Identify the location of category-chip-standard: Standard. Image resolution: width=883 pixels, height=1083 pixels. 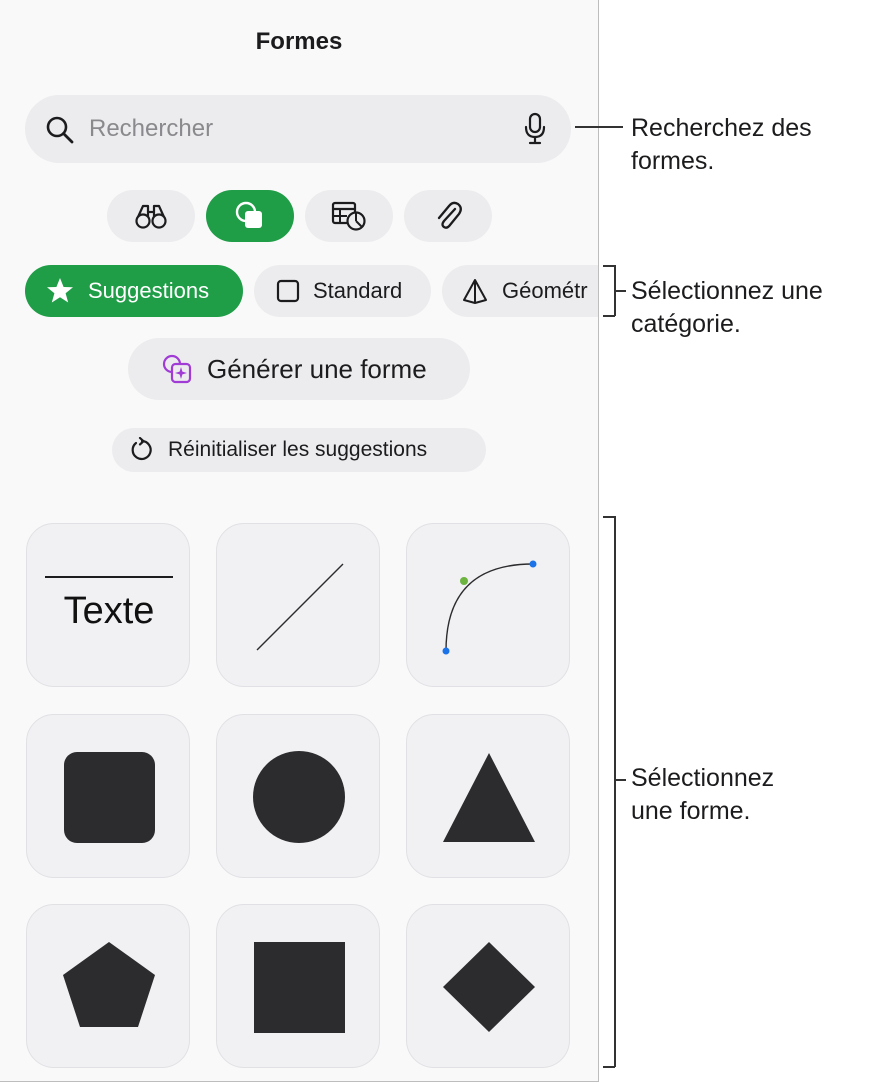
(342, 291).